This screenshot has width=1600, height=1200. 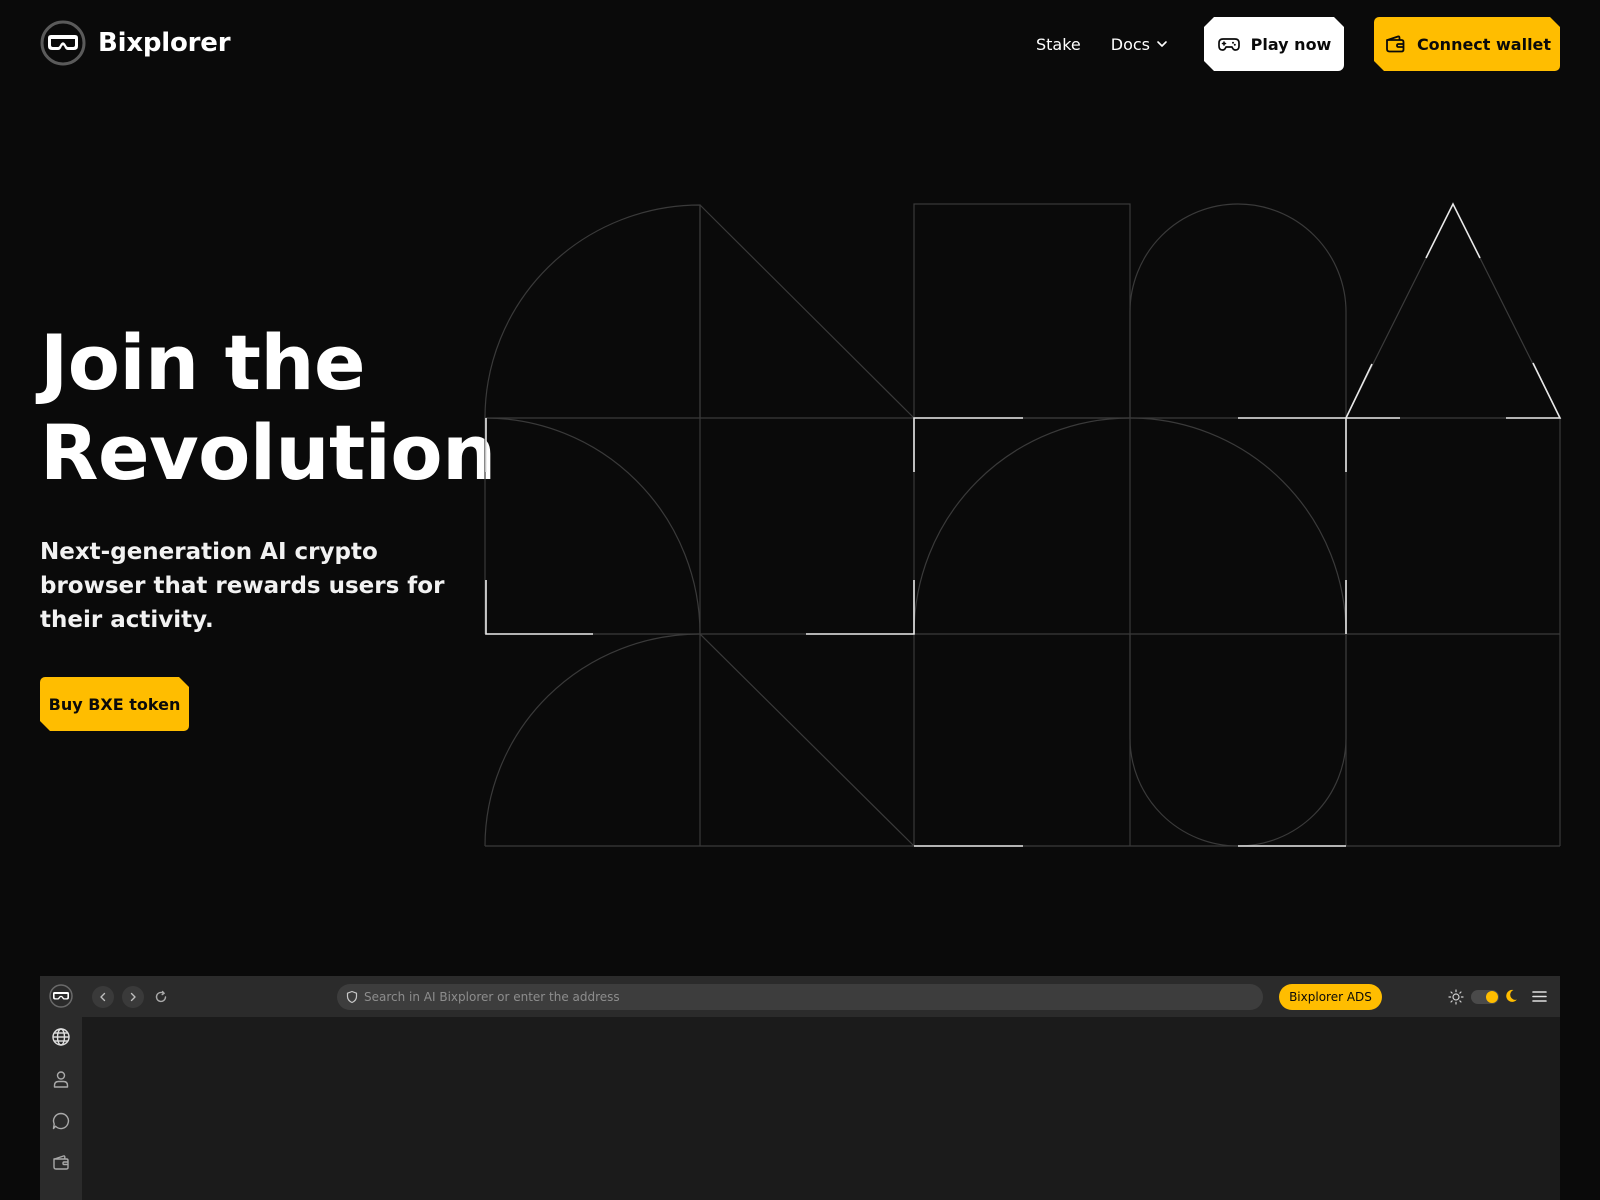 I want to click on chevron-right-icon, so click(x=133, y=997).